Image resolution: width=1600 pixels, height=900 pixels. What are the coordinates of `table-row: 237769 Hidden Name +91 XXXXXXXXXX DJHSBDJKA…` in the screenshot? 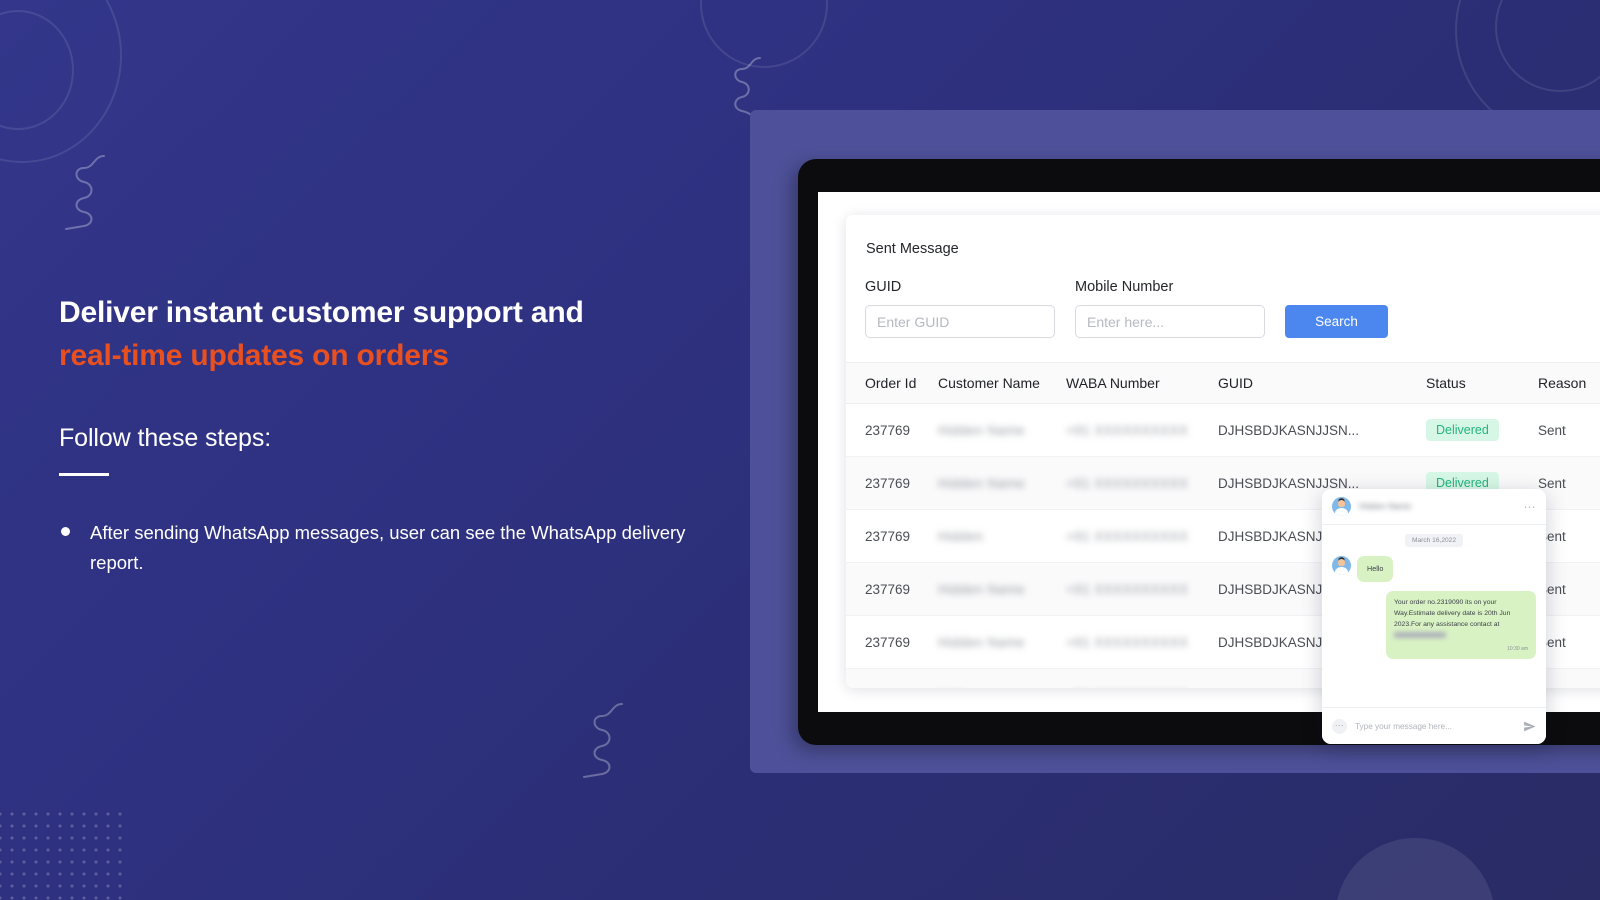 It's located at (1223, 430).